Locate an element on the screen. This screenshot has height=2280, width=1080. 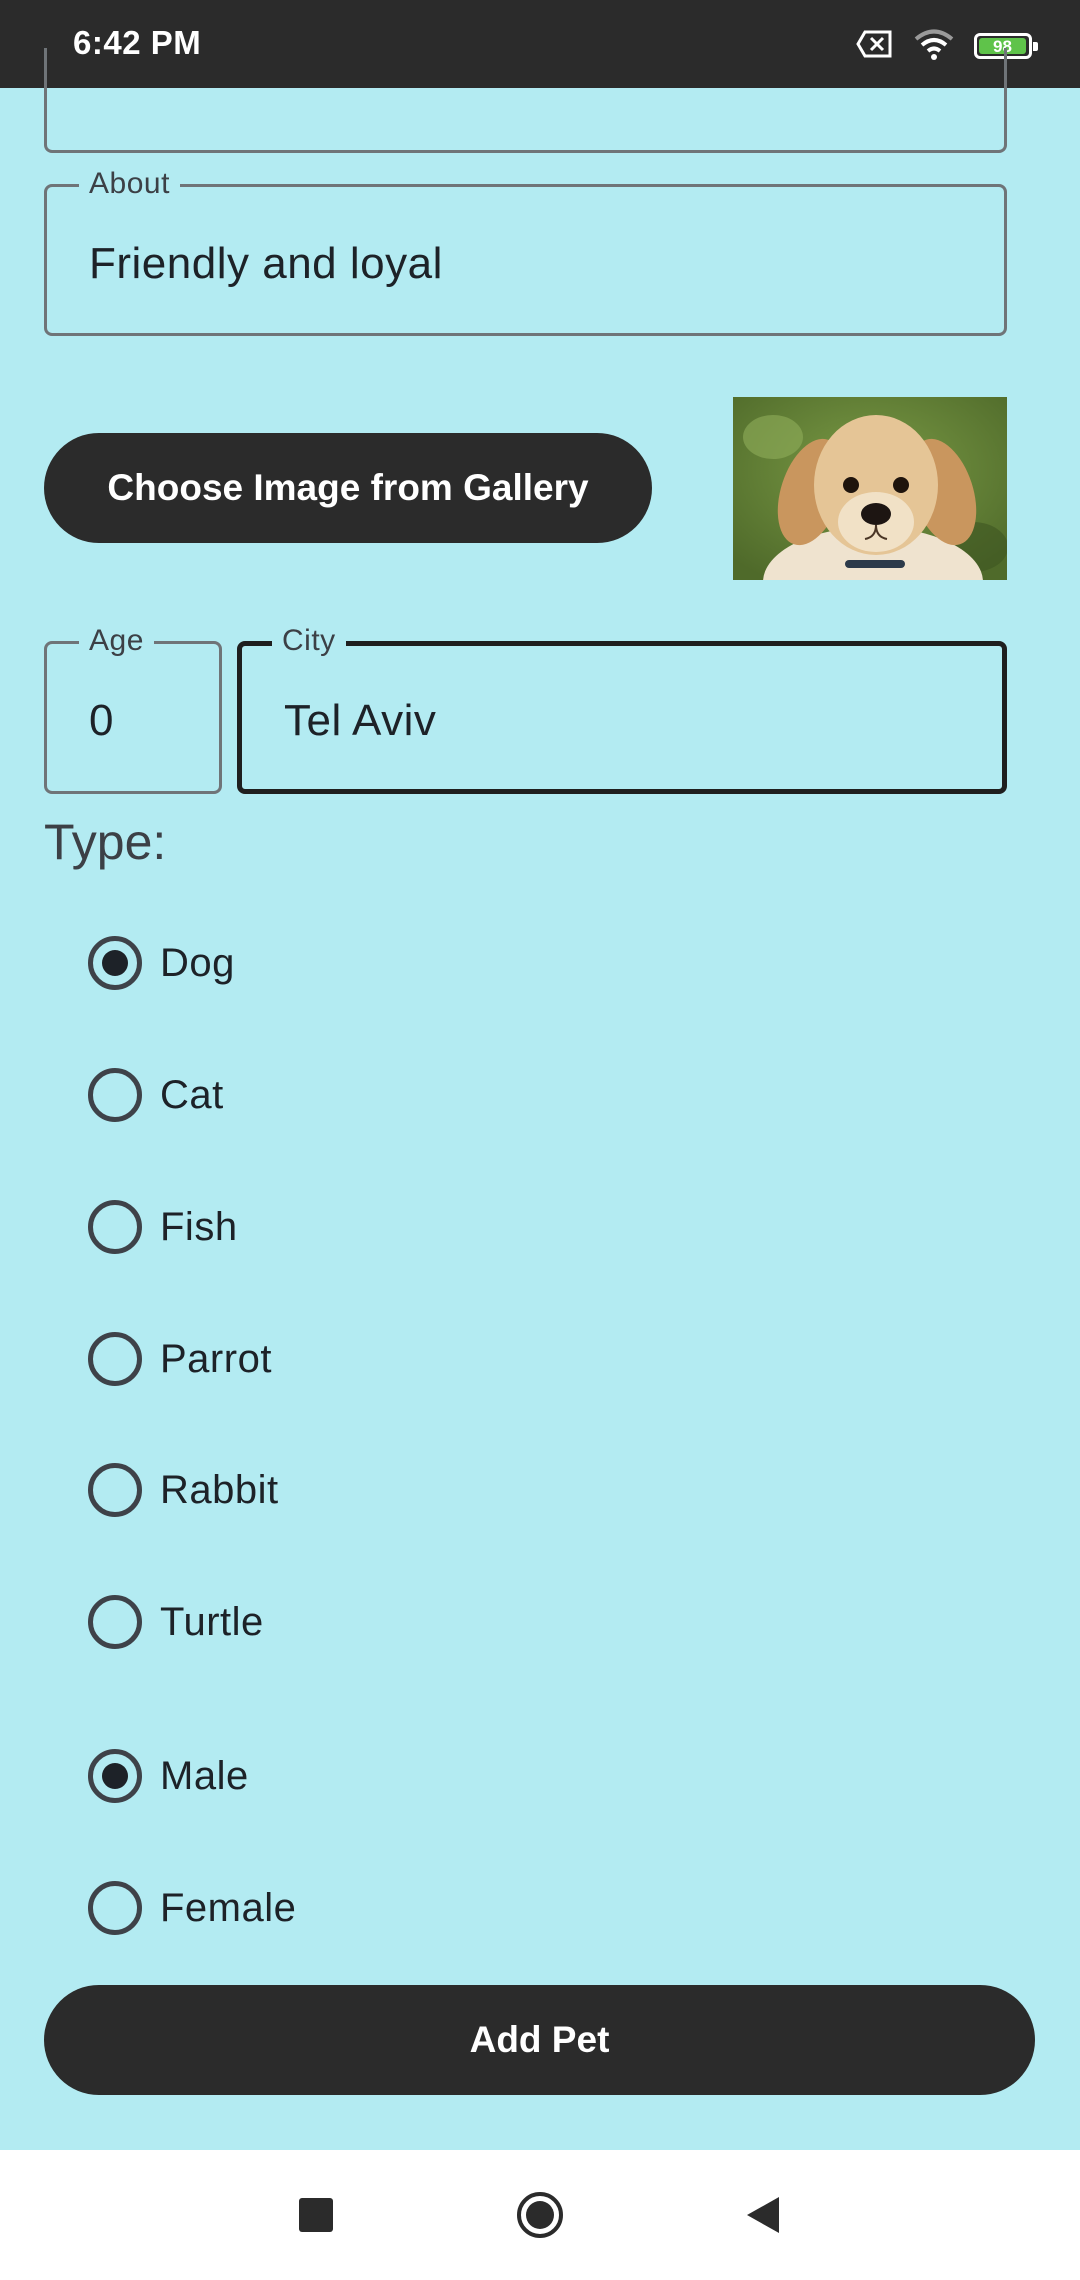
about-value: Friendly and loyal is located at coordinates (266, 263).